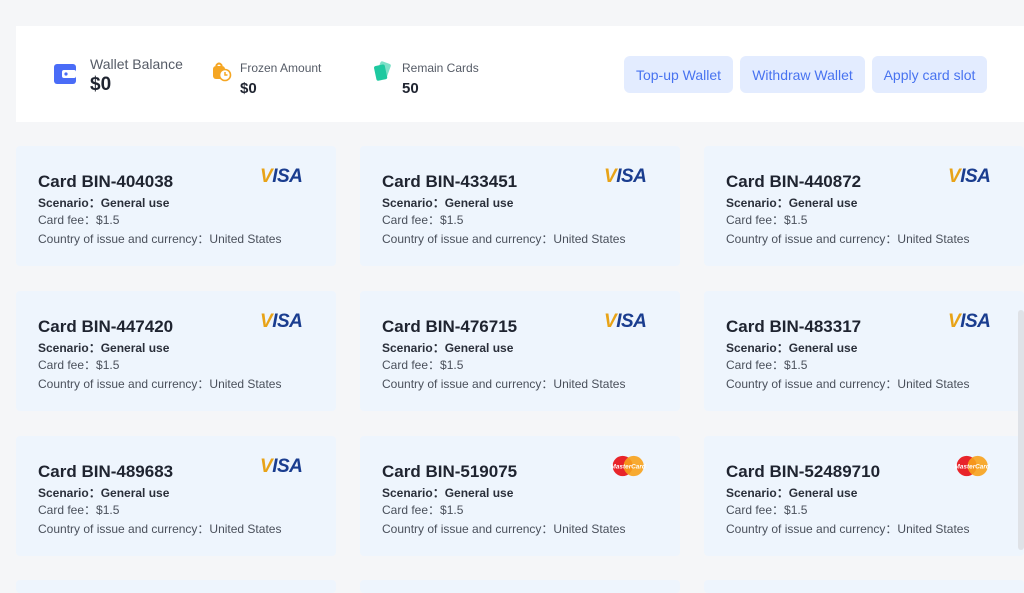 The height and width of the screenshot is (593, 1024). Describe the element at coordinates (106, 181) in the screenshot. I see `card-bin-title: Card BIN-404038` at that location.